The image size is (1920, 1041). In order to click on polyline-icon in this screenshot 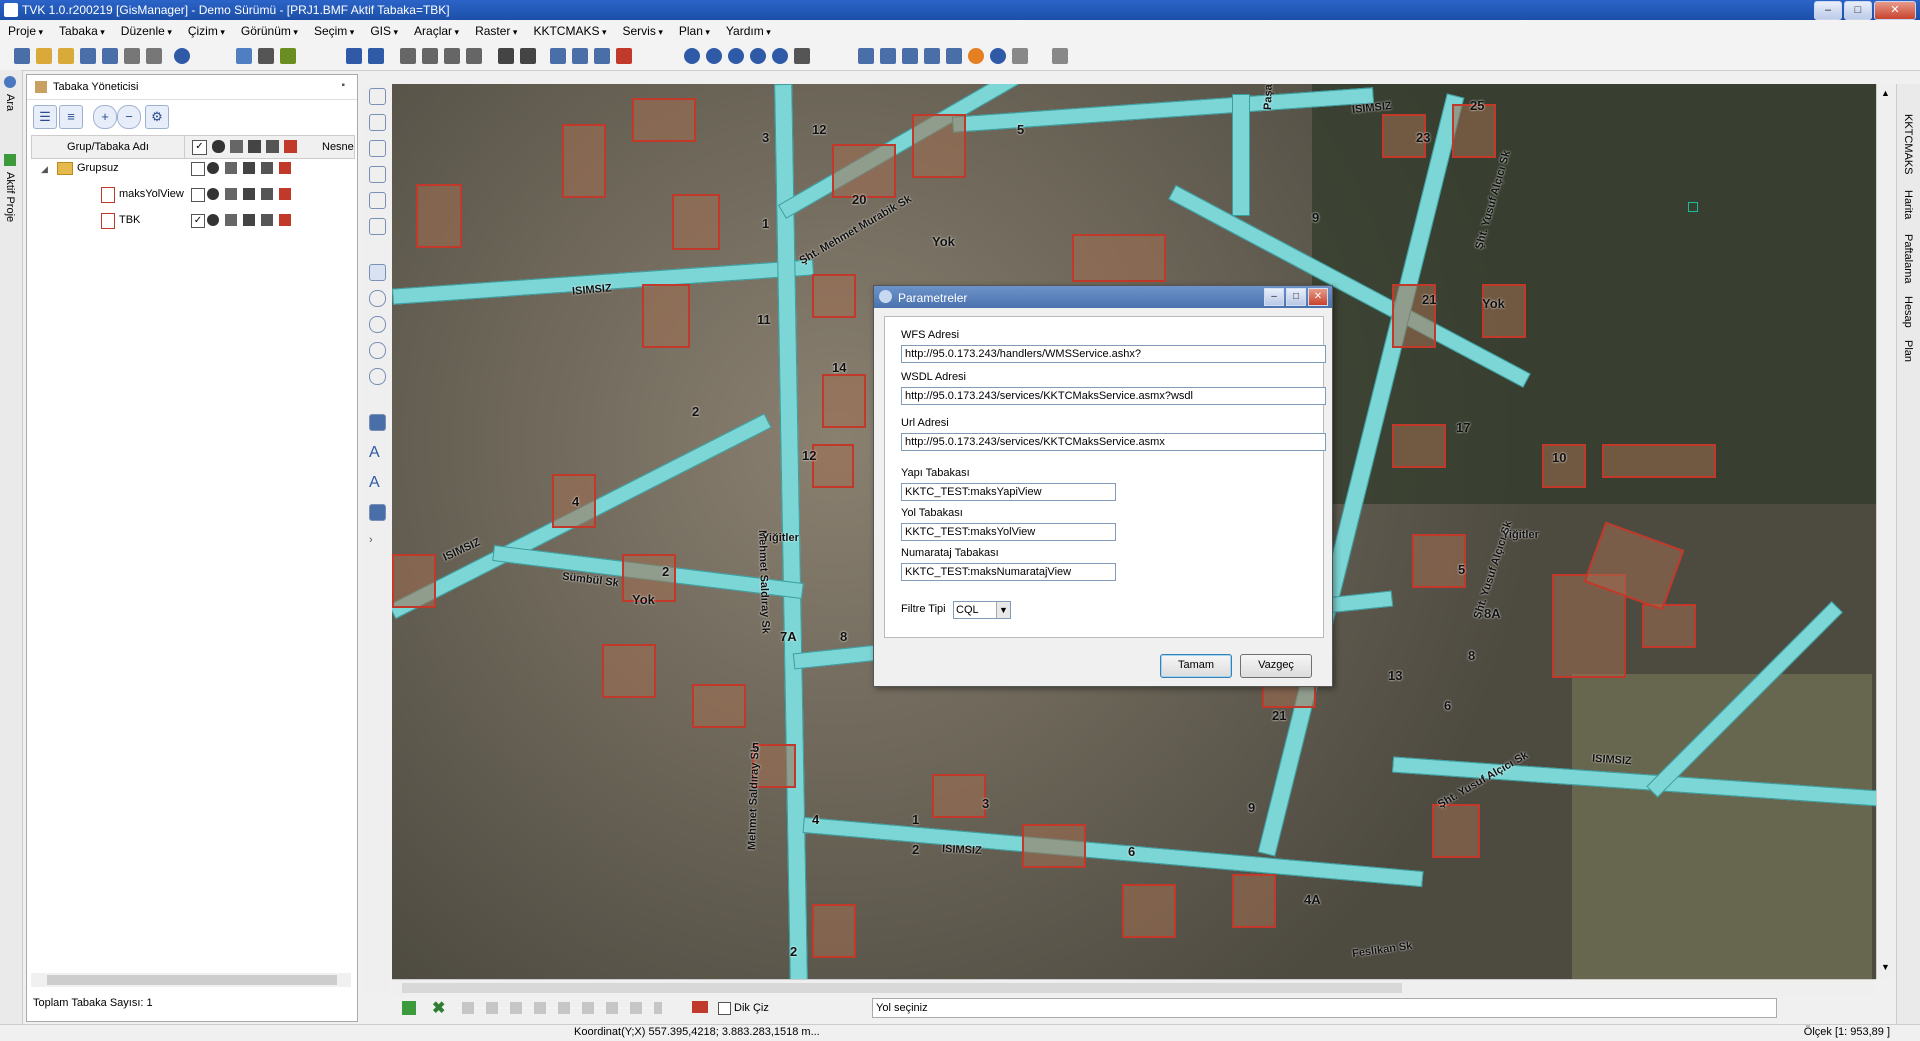, I will do `click(377, 148)`.